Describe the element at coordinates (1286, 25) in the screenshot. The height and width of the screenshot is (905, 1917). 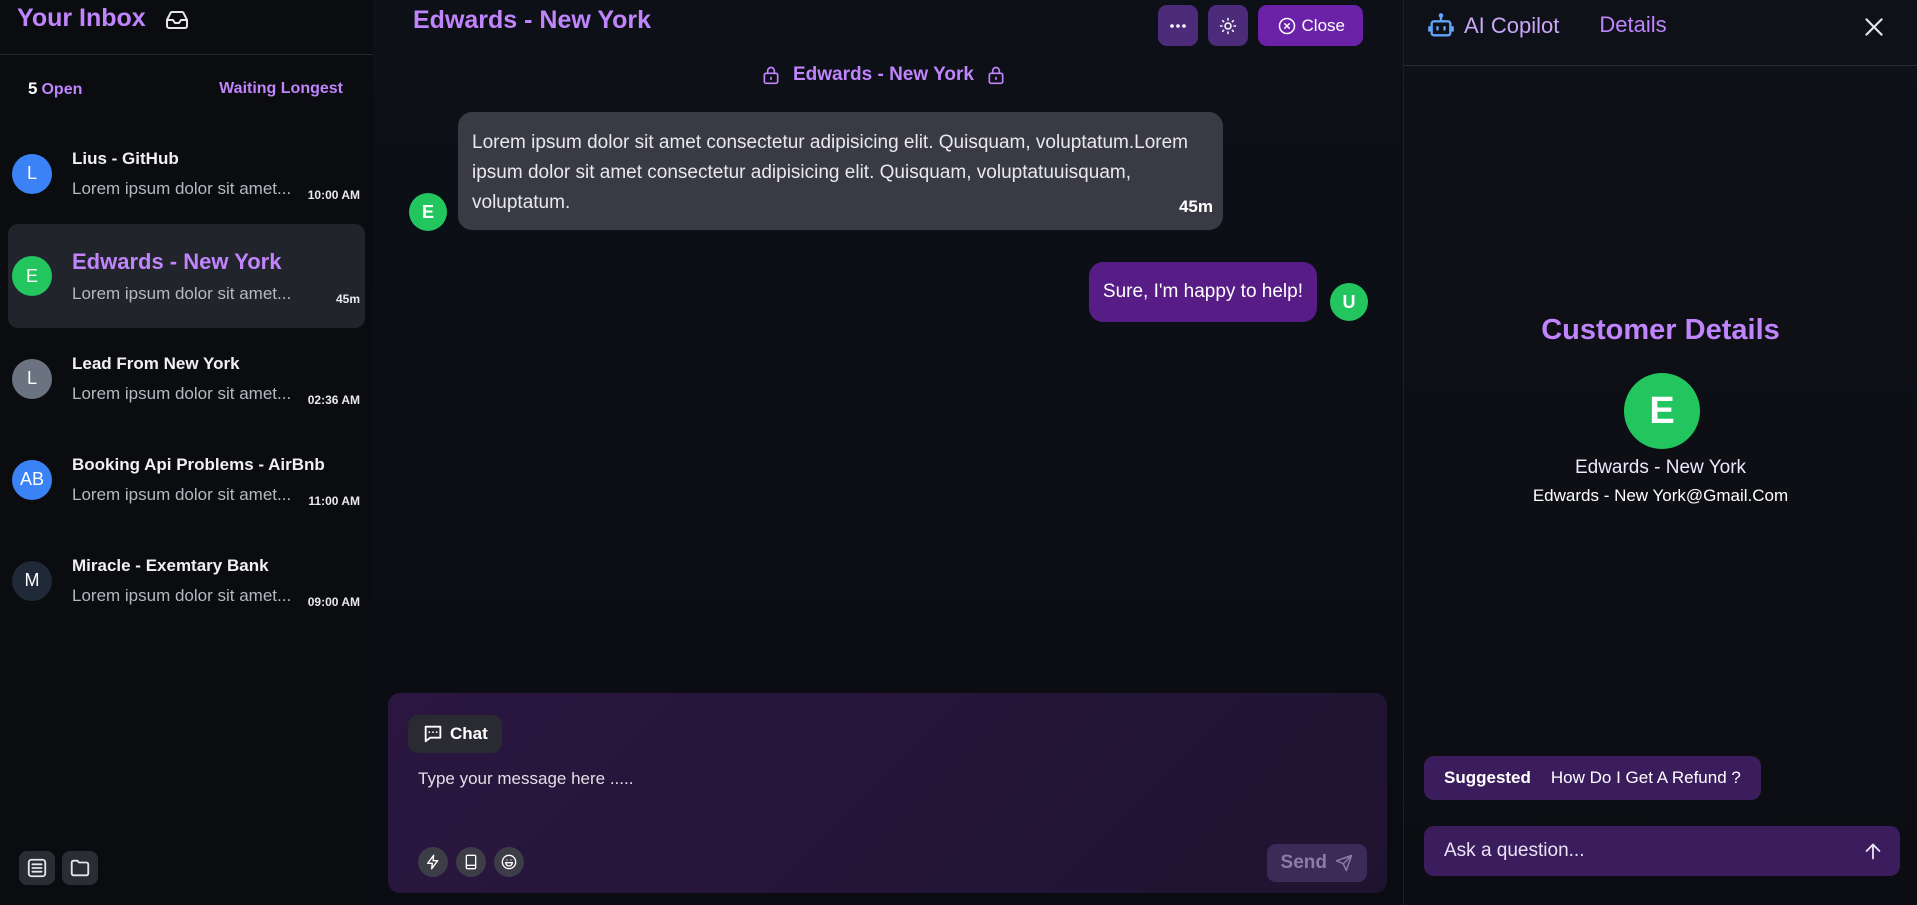
I see `close-circle-icon` at that location.